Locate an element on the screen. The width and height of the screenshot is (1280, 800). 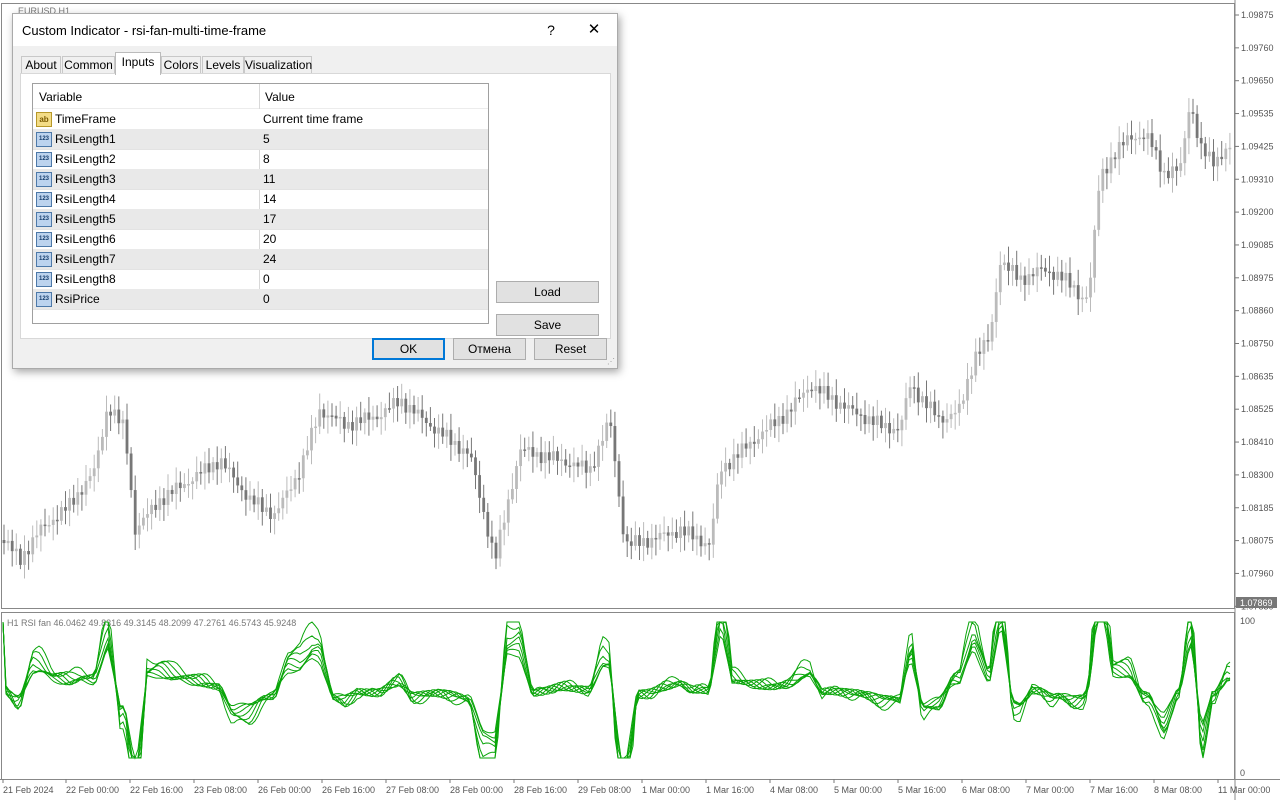
time-axis-label: 26 Feb 00:00 is located at coordinates (284, 790).